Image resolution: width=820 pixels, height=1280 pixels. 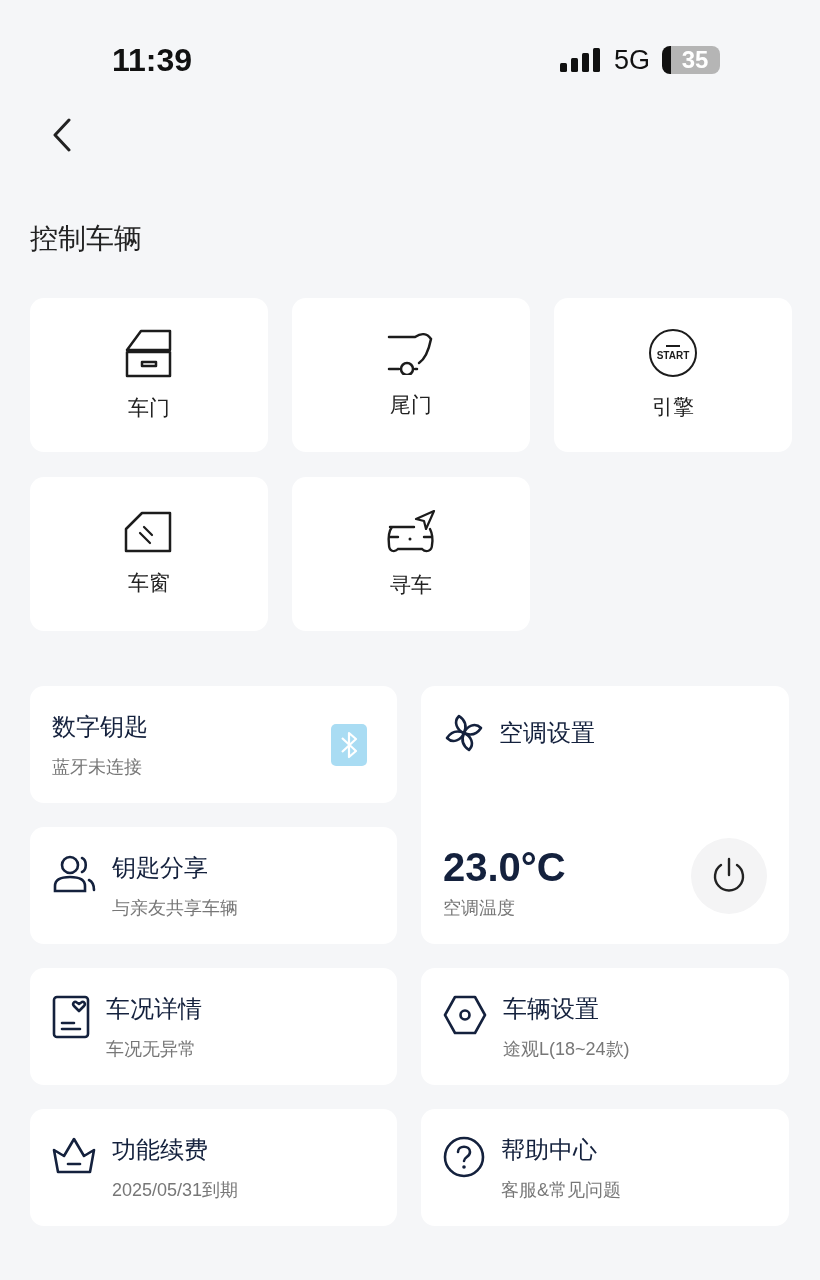 I want to click on hex-nut-icon, so click(x=465, y=1014).